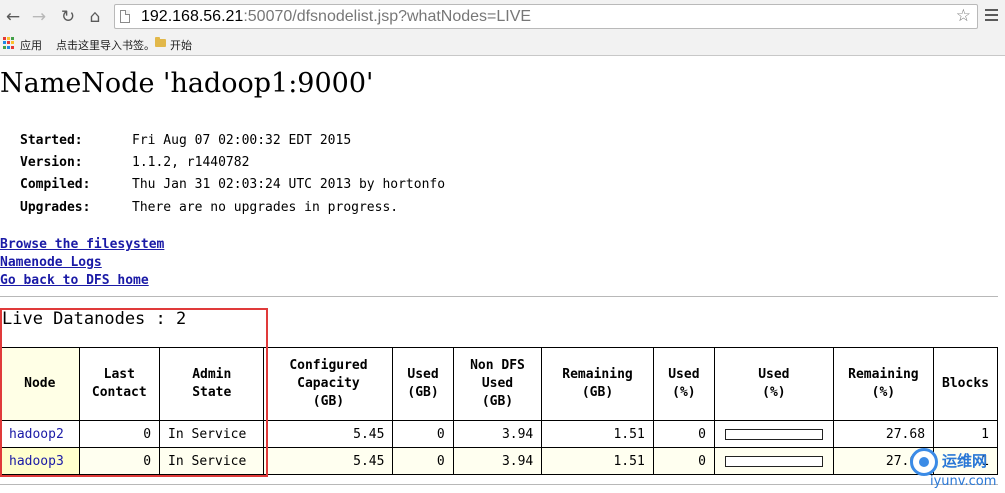 Image resolution: width=1005 pixels, height=493 pixels. Describe the element at coordinates (13, 17) in the screenshot. I see `back-arrow-icon: ←` at that location.